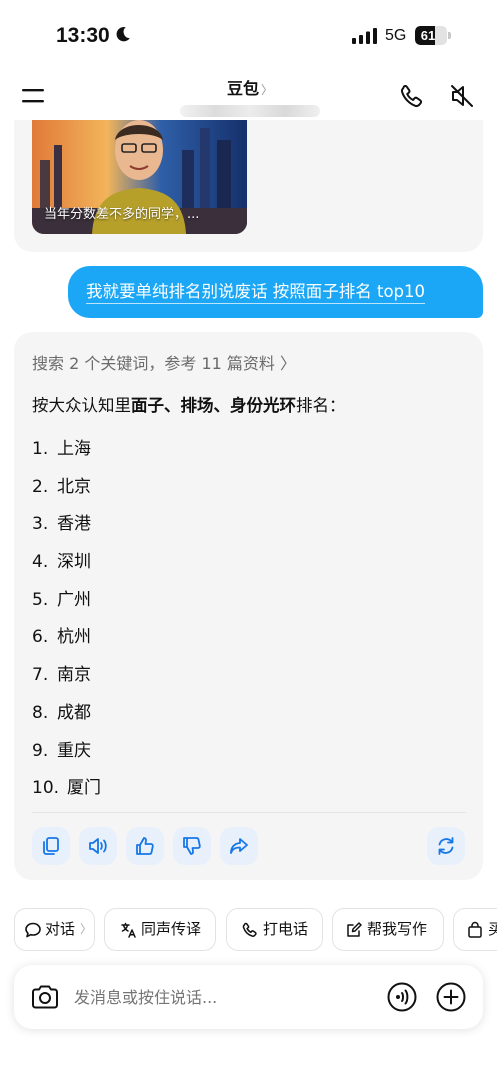  I want to click on bot-title: 豆包〉, so click(250, 96).